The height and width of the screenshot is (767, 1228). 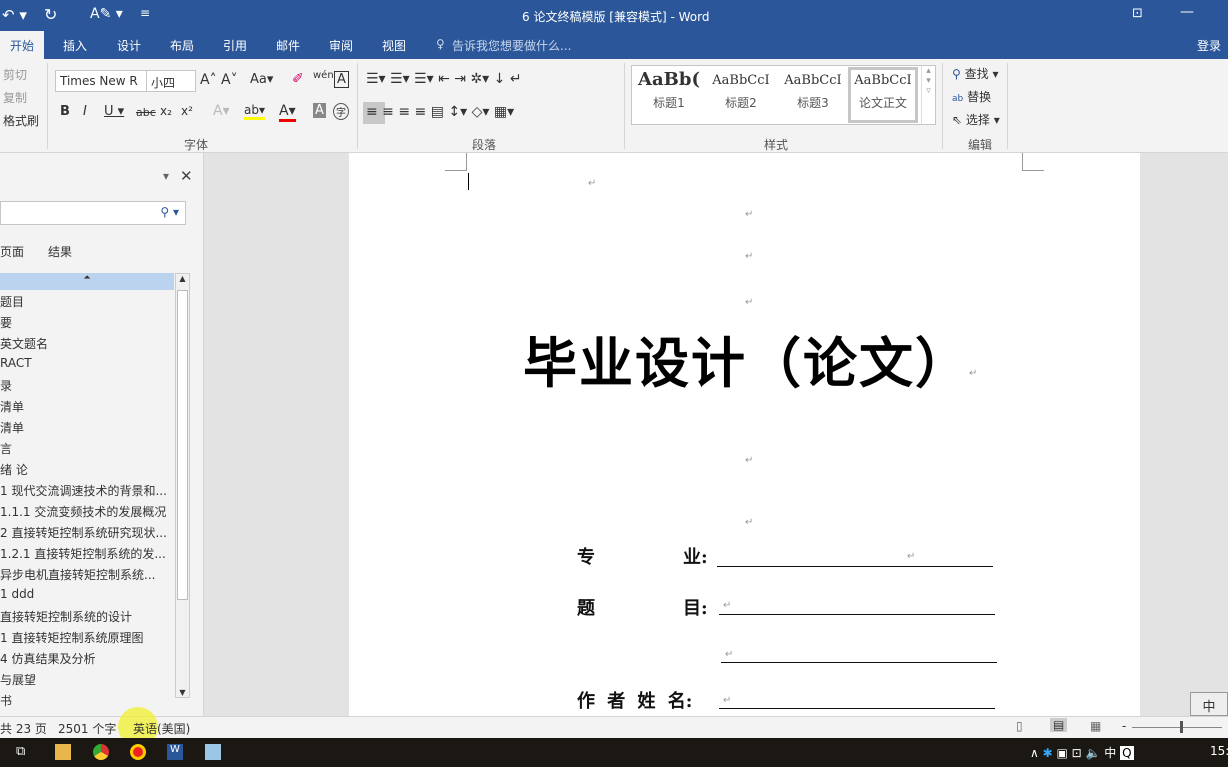 I want to click on tab-design: 设计, so click(x=129, y=45).